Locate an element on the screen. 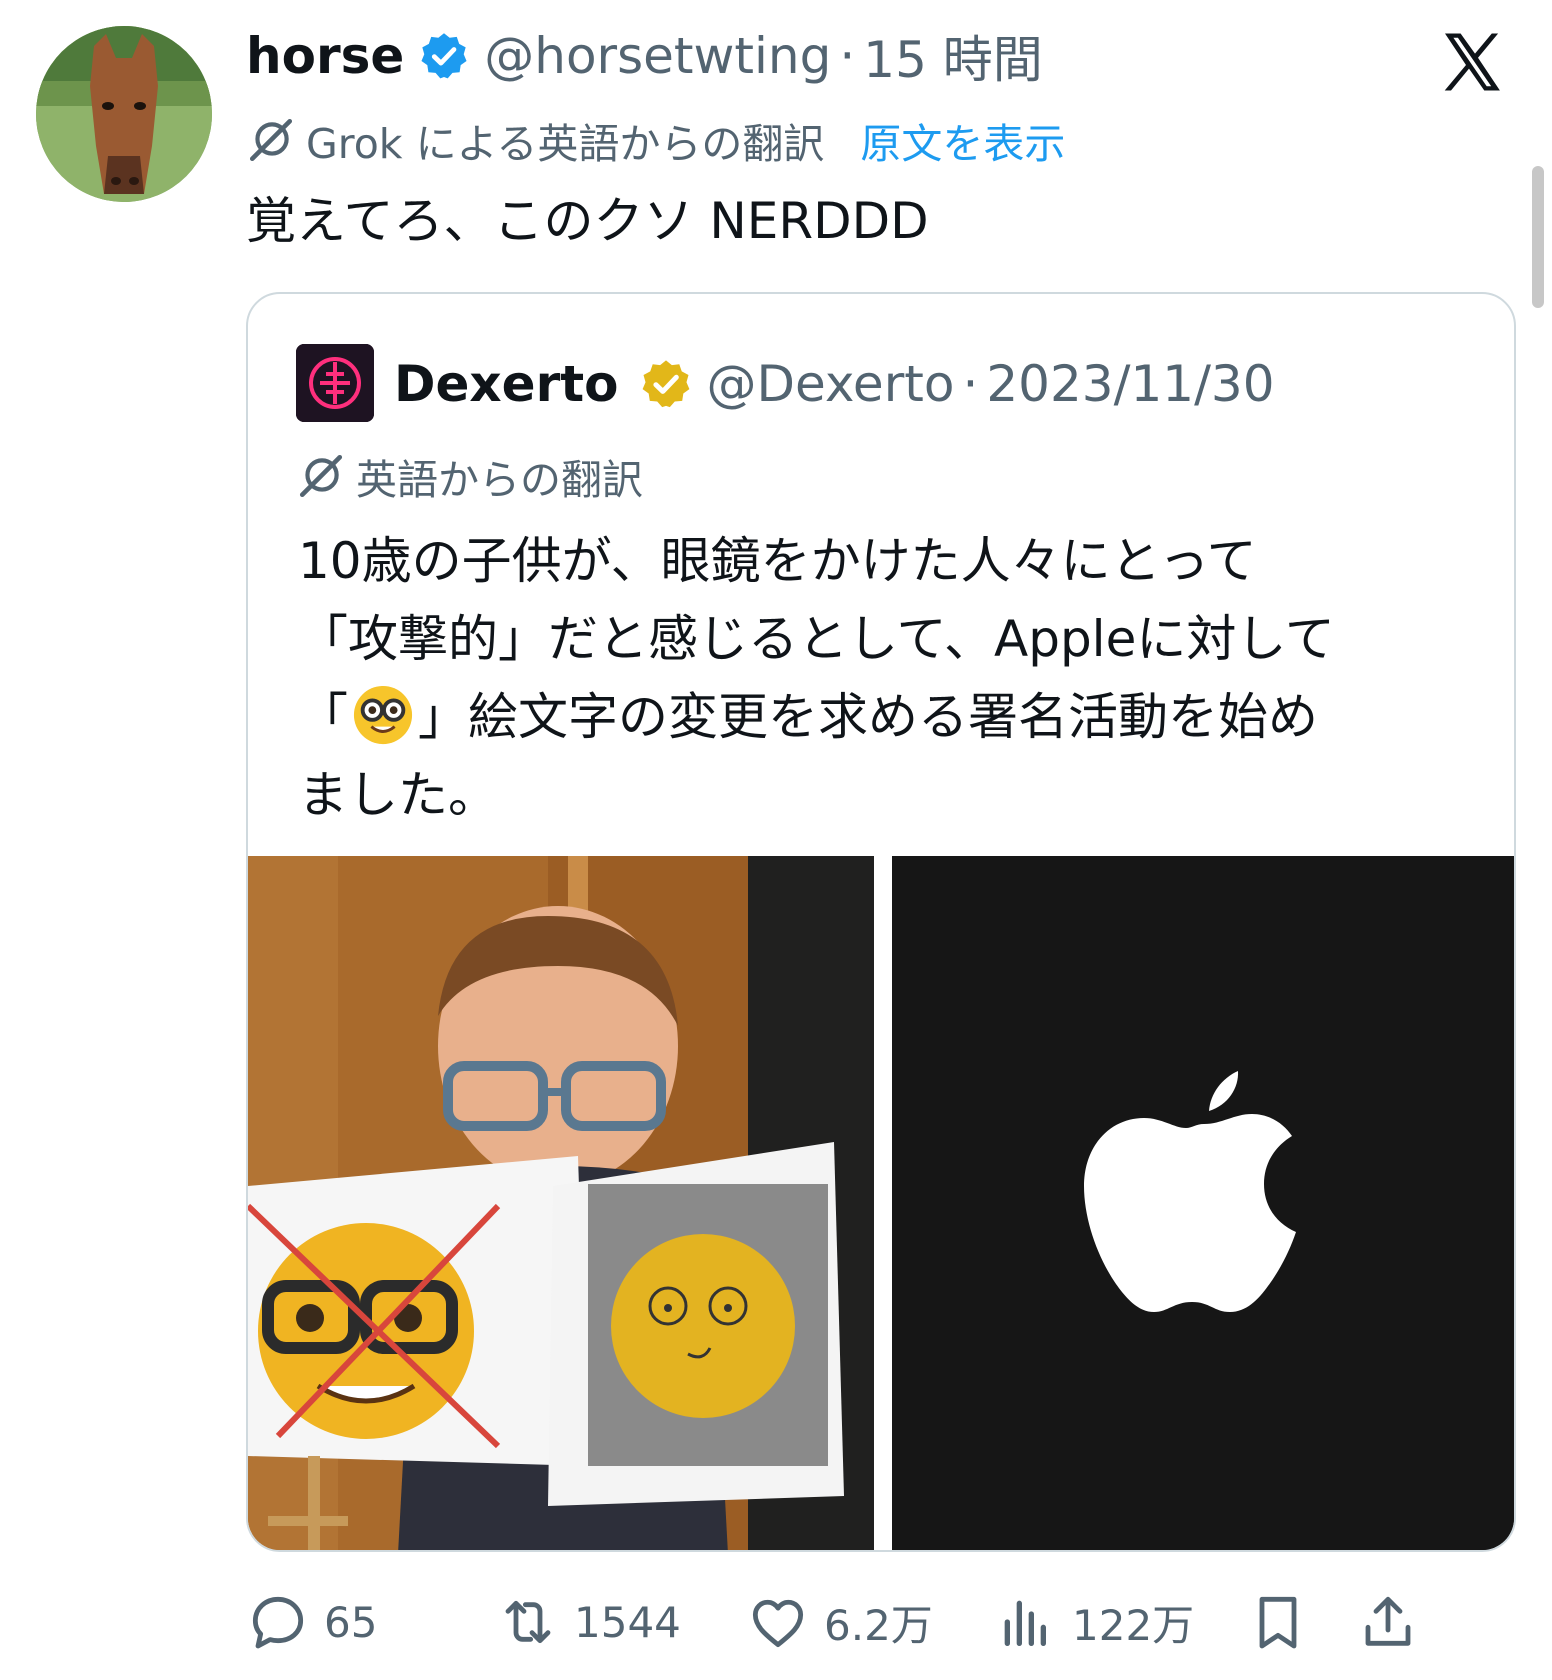  translation-notice: Grok による英語からの翻訳 原文を表示 is located at coordinates (655, 140).